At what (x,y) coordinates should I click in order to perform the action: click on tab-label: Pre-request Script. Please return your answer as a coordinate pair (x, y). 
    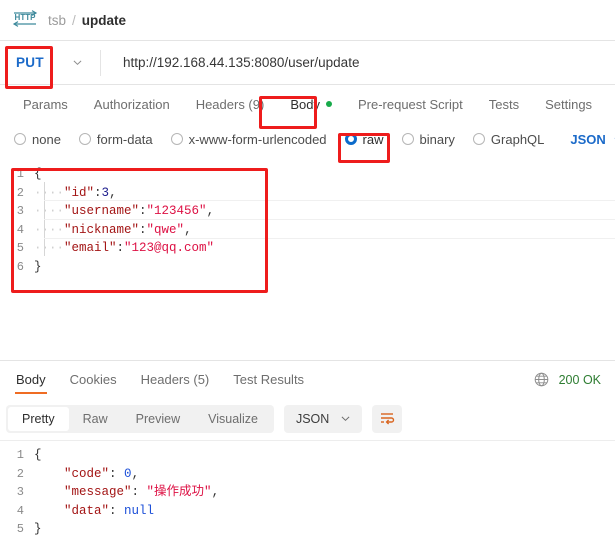
    Looking at the image, I should click on (410, 104).